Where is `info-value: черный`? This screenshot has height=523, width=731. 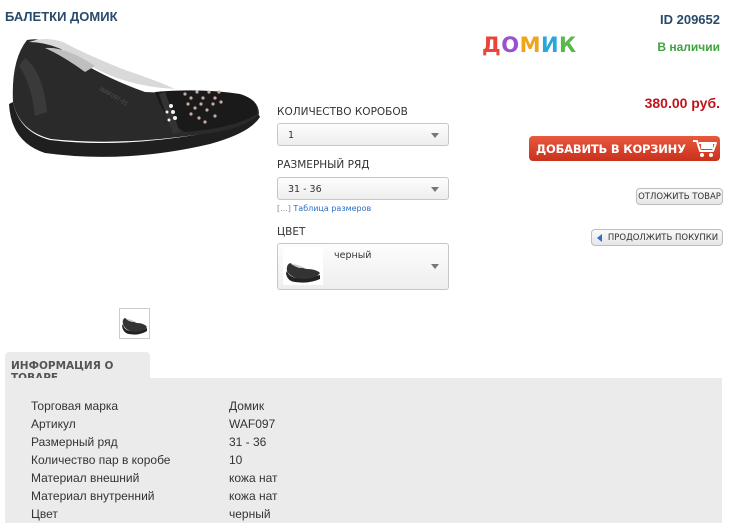 info-value: черный is located at coordinates (250, 514).